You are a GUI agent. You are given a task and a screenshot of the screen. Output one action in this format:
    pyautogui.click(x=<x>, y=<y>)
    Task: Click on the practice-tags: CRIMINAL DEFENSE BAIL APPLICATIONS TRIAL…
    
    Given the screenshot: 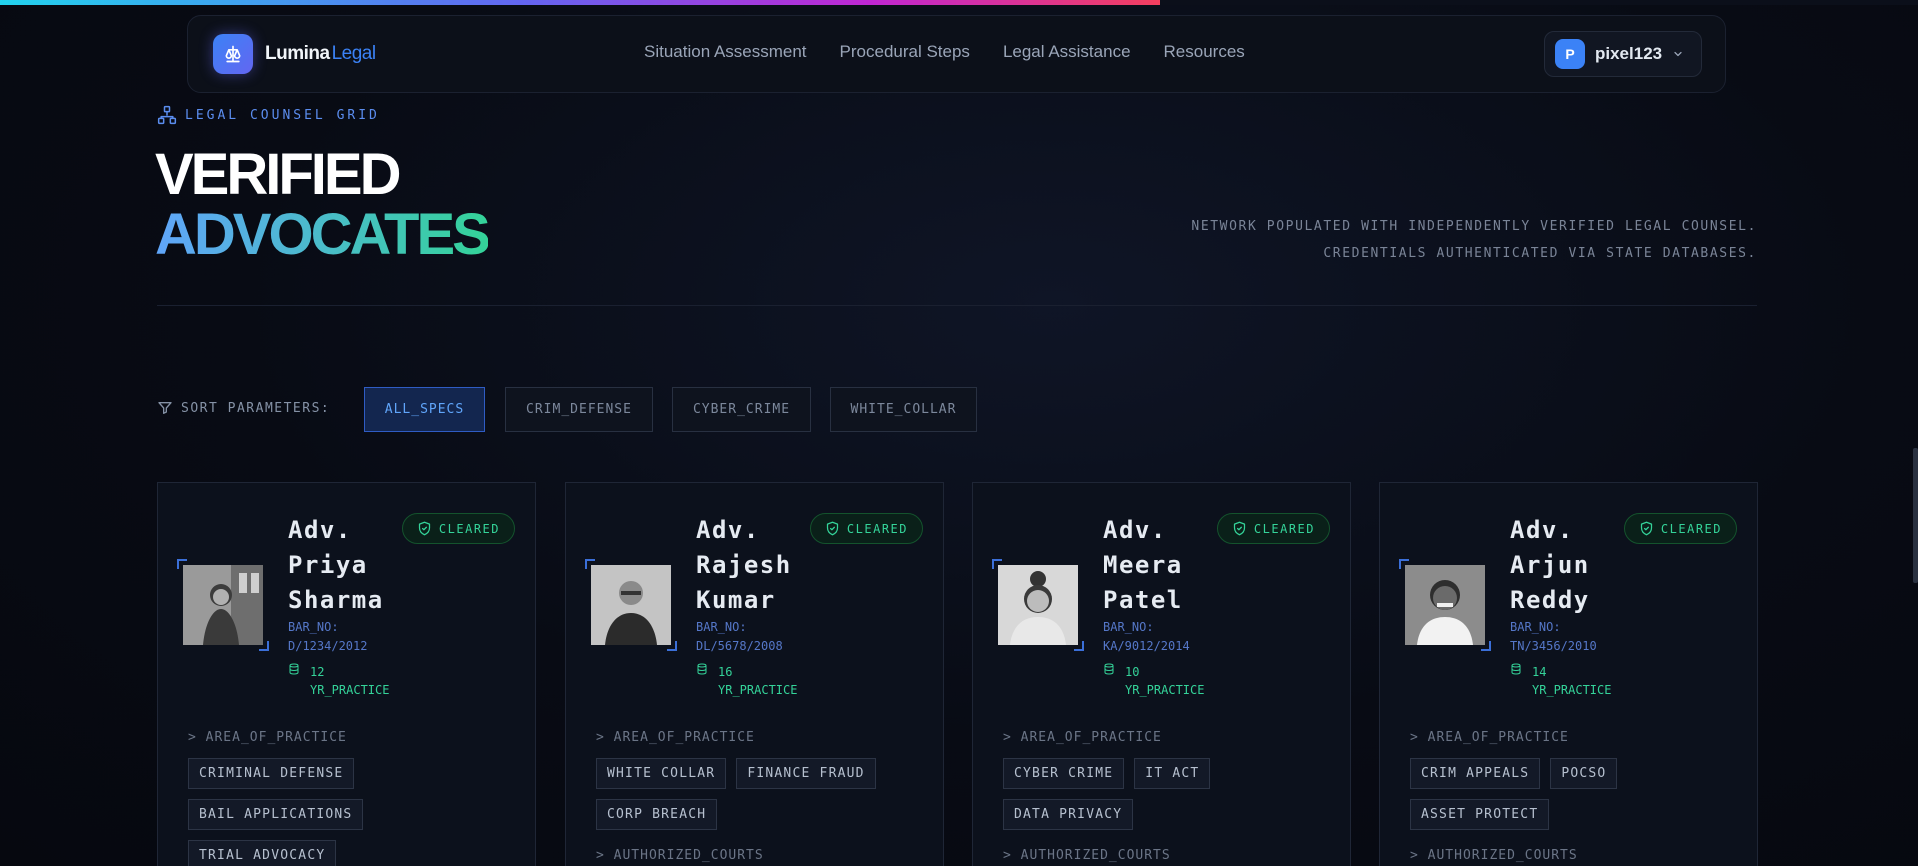 What is the action you would take?
    pyautogui.click(x=353, y=812)
    